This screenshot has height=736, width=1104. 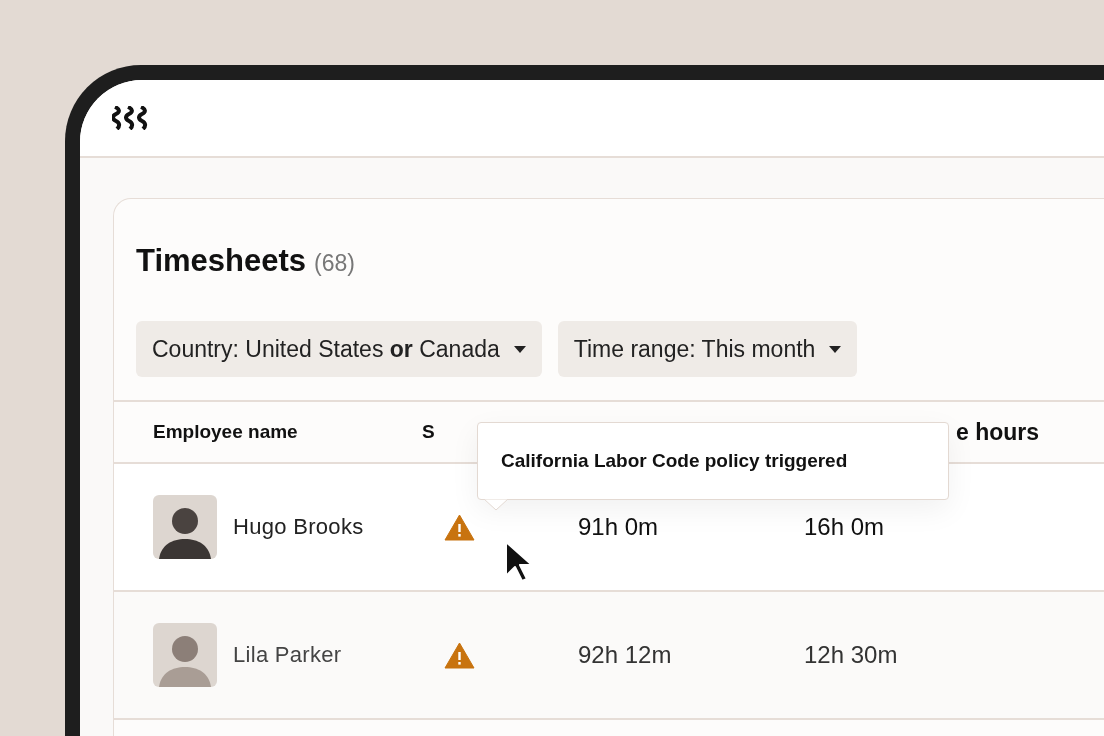 What do you see at coordinates (713, 461) in the screenshot?
I see `tooltip: California Labor Code policy triggered` at bounding box center [713, 461].